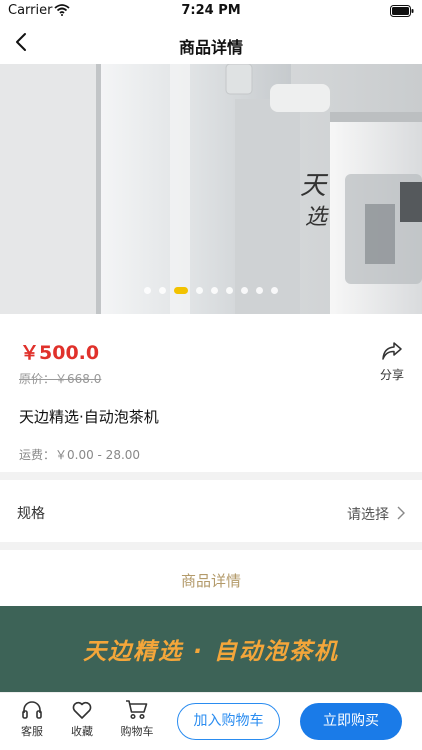 Image resolution: width=422 pixels, height=750 pixels. Describe the element at coordinates (317, 217) in the screenshot. I see `svg-text: 选` at that location.